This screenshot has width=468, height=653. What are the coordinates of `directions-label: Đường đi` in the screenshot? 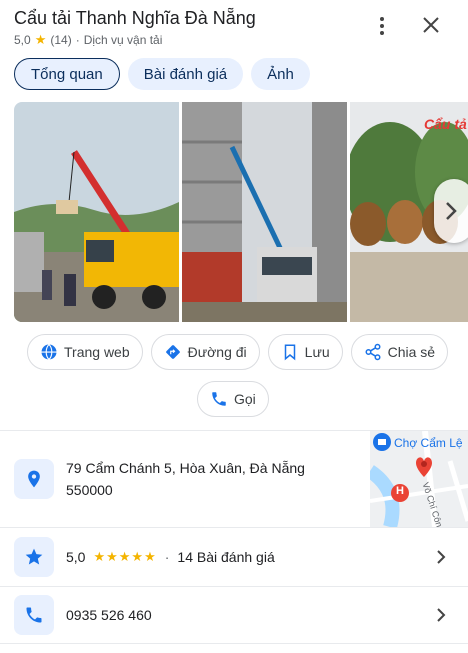 It's located at (217, 352).